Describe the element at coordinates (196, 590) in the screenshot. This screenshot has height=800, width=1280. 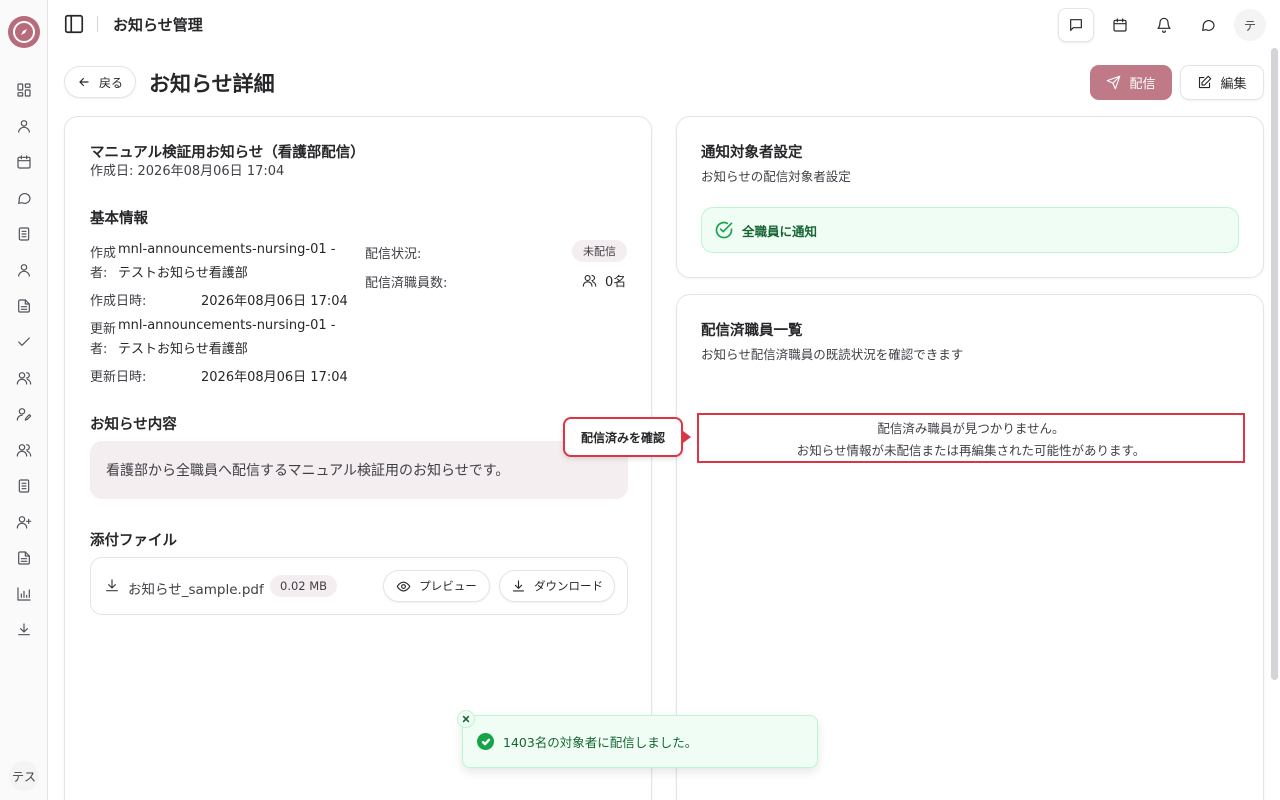
I see `attachment-name: お知らせ_sample.pdf` at that location.